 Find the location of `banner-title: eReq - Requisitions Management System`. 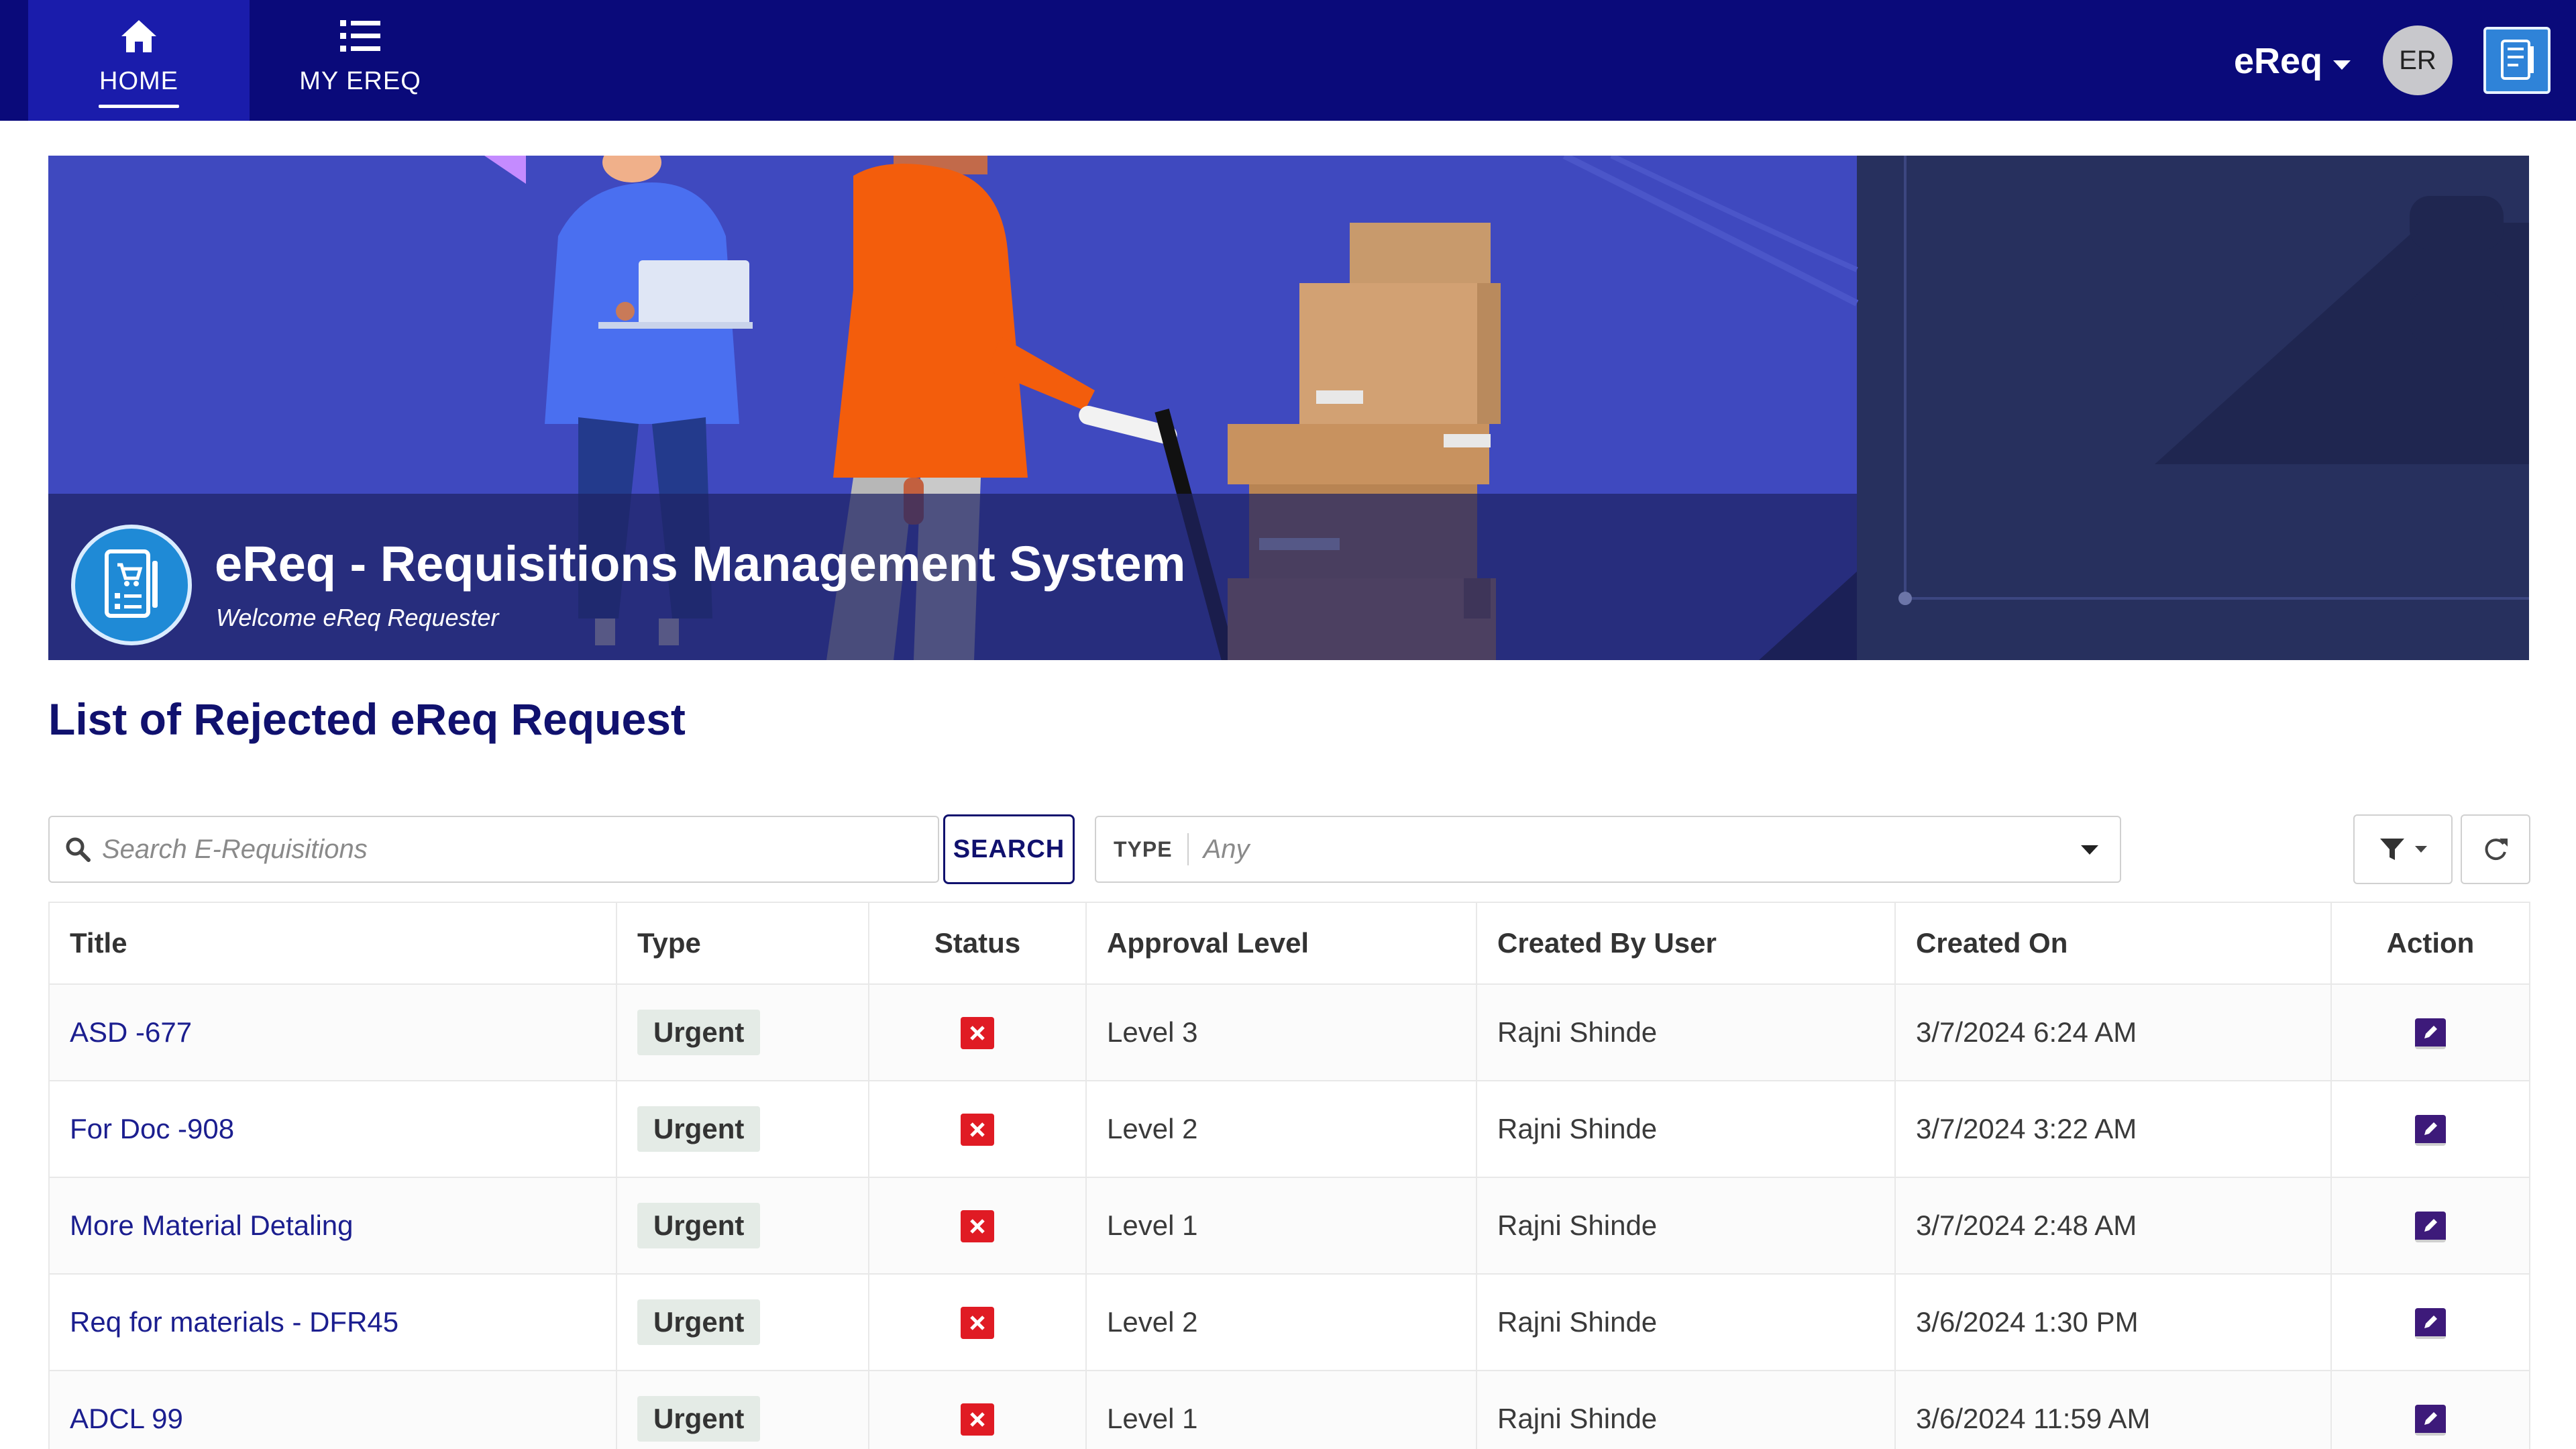

banner-title: eReq - Requisitions Management System is located at coordinates (700, 564).